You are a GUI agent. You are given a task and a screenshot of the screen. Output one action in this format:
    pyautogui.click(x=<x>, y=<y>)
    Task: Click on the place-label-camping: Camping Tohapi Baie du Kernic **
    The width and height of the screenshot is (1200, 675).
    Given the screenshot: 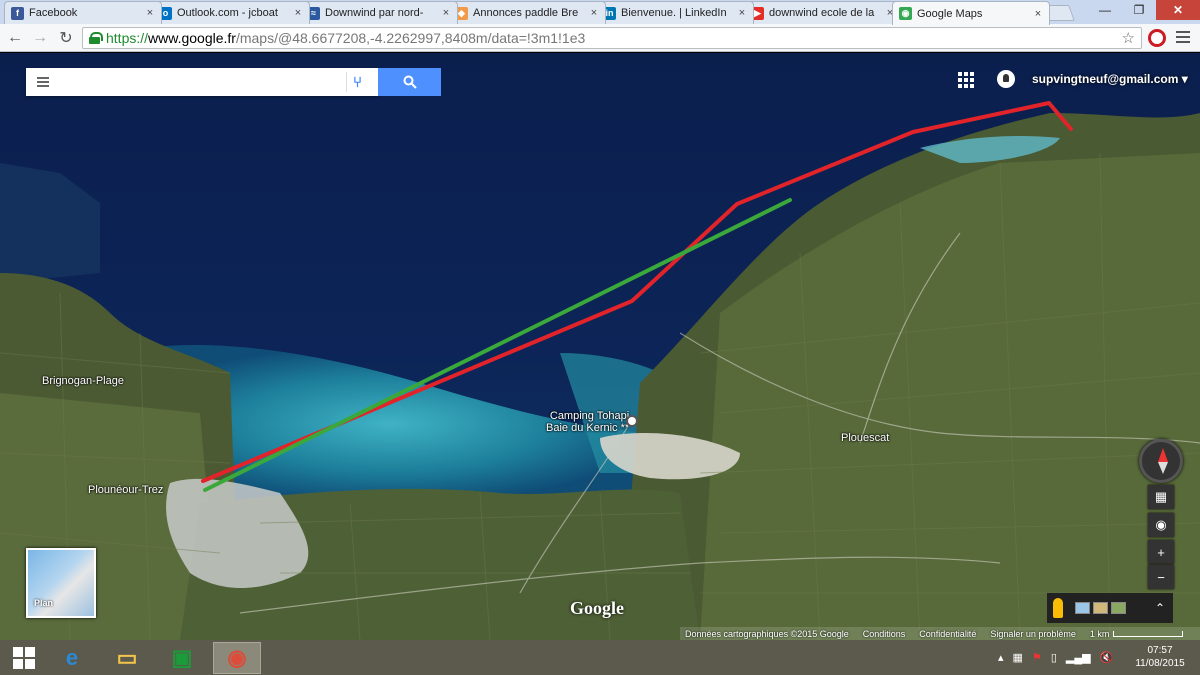 What is the action you would take?
    pyautogui.click(x=587, y=422)
    